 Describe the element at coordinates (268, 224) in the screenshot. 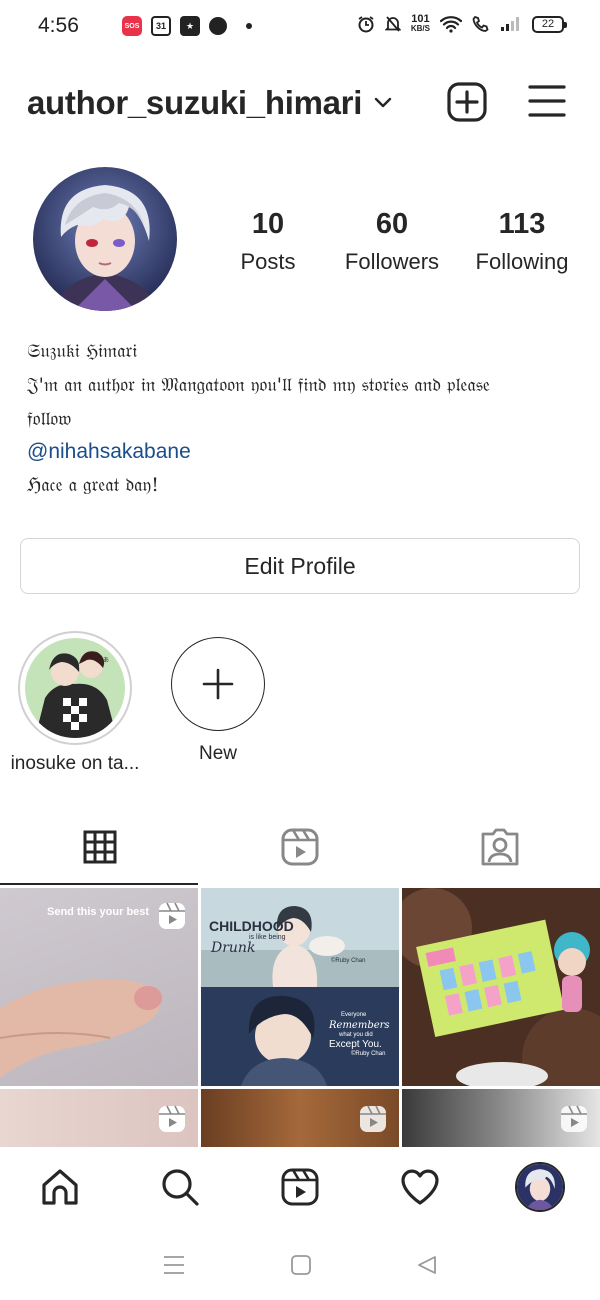

I see `posts-count: 10` at that location.